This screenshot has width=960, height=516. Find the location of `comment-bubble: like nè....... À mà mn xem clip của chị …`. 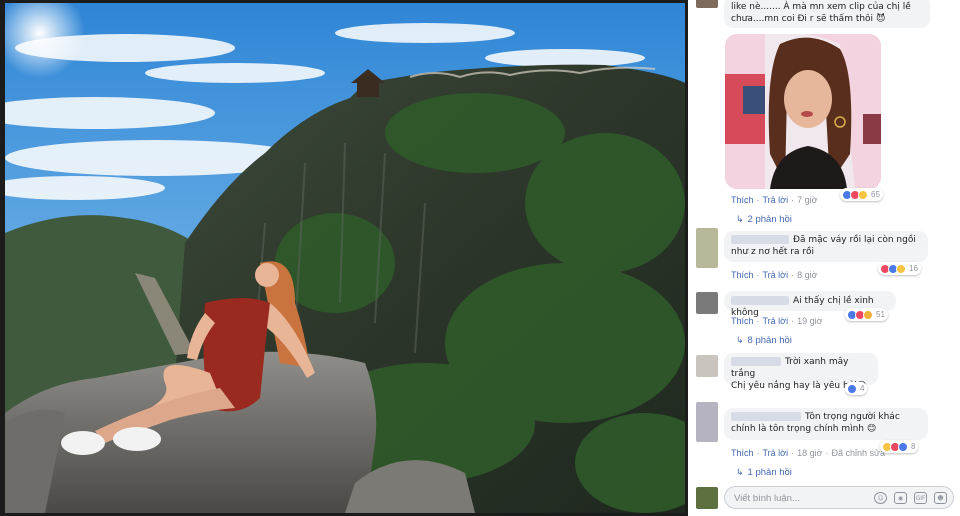

comment-bubble: like nè....... À mà mn xem clip của chị … is located at coordinates (827, 14).